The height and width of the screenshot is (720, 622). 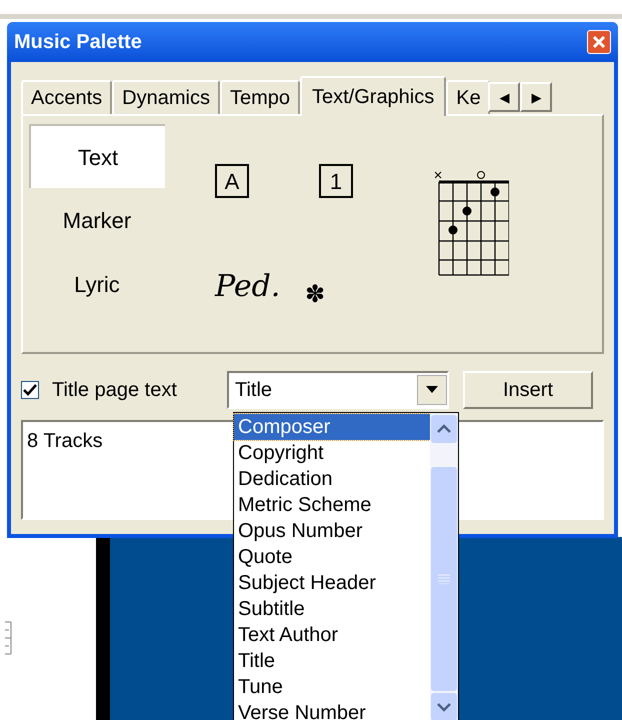 I want to click on checkbox-label: Title page text, so click(x=115, y=390).